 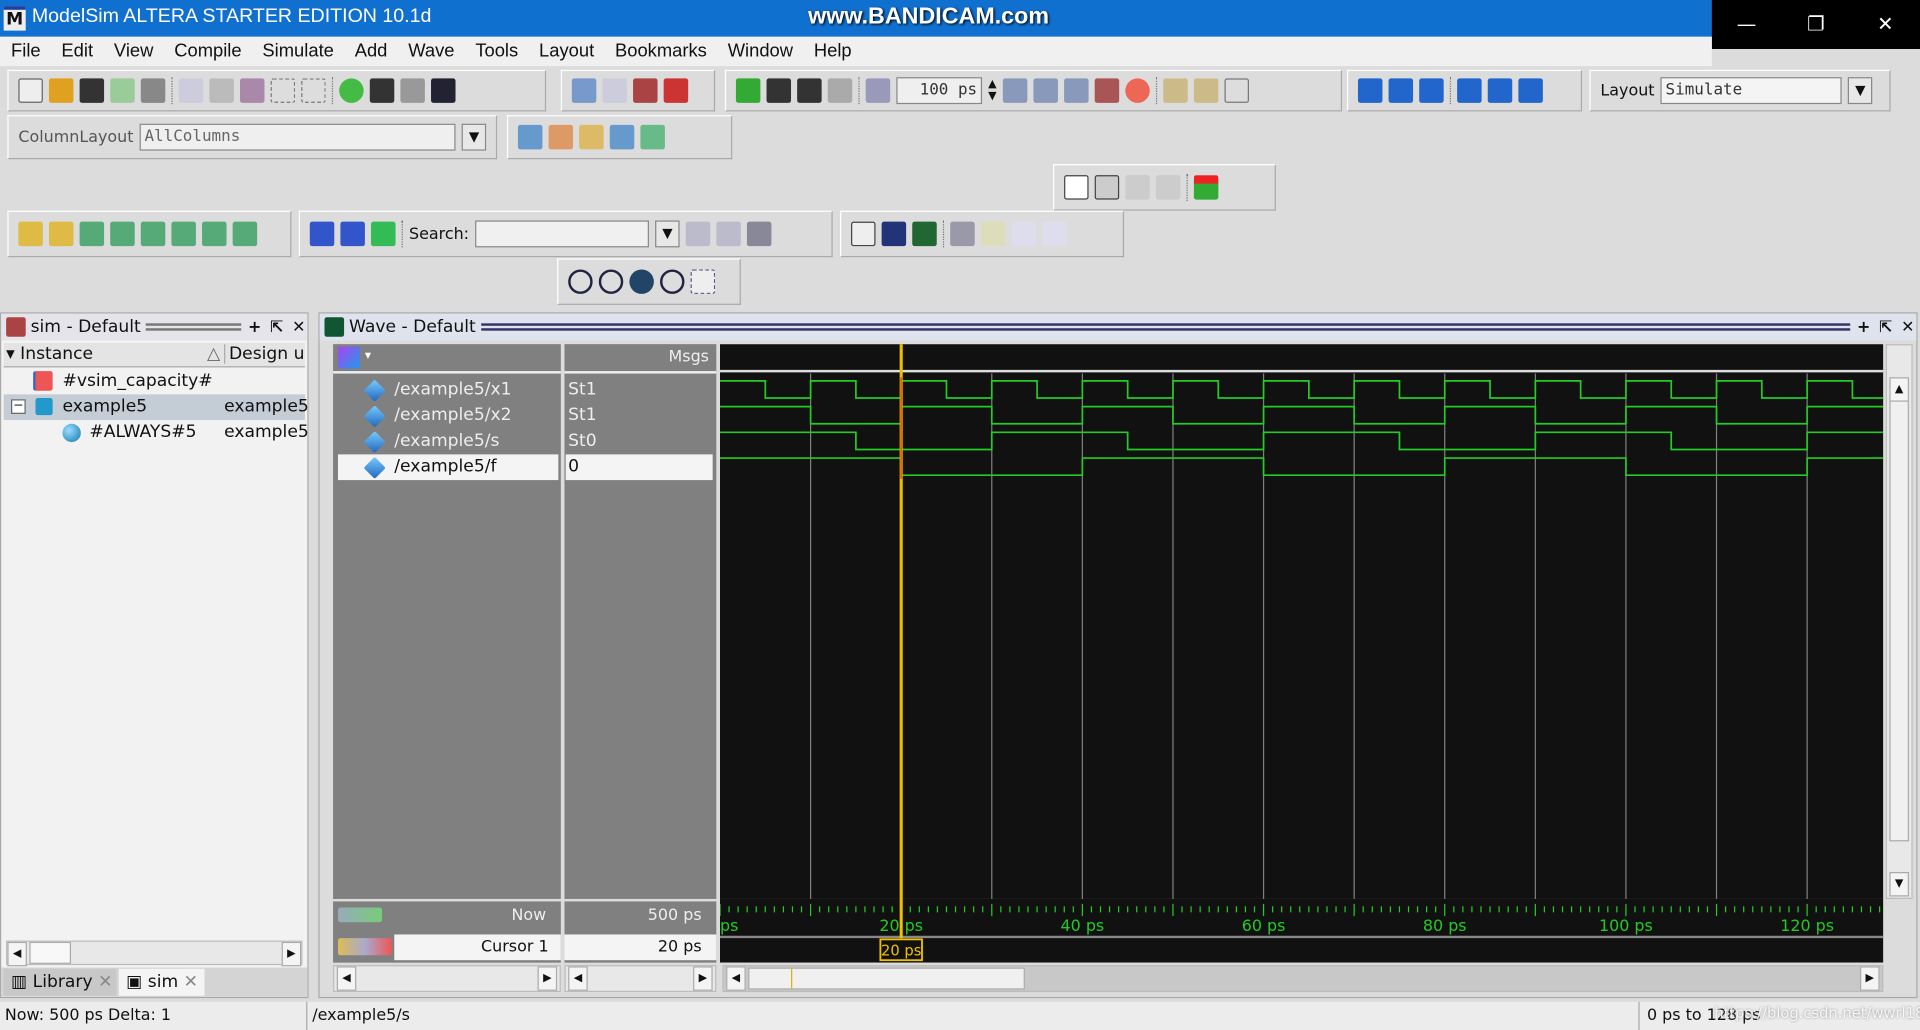 I want to click on stop-drawing-icon, so click(x=1206, y=187).